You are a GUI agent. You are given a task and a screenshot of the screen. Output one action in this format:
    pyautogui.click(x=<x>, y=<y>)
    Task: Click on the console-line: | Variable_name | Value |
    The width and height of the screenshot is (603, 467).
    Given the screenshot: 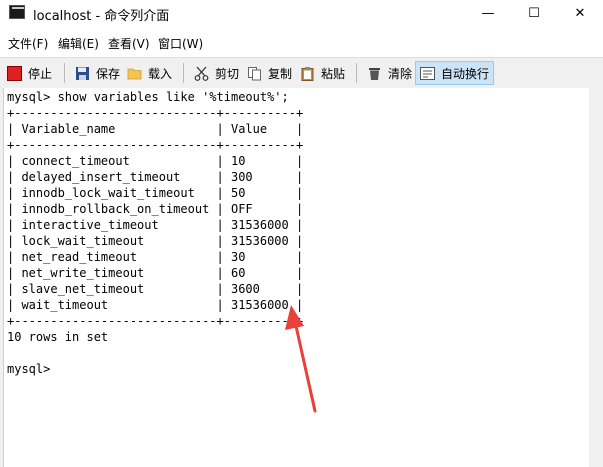 What is the action you would take?
    pyautogui.click(x=155, y=129)
    